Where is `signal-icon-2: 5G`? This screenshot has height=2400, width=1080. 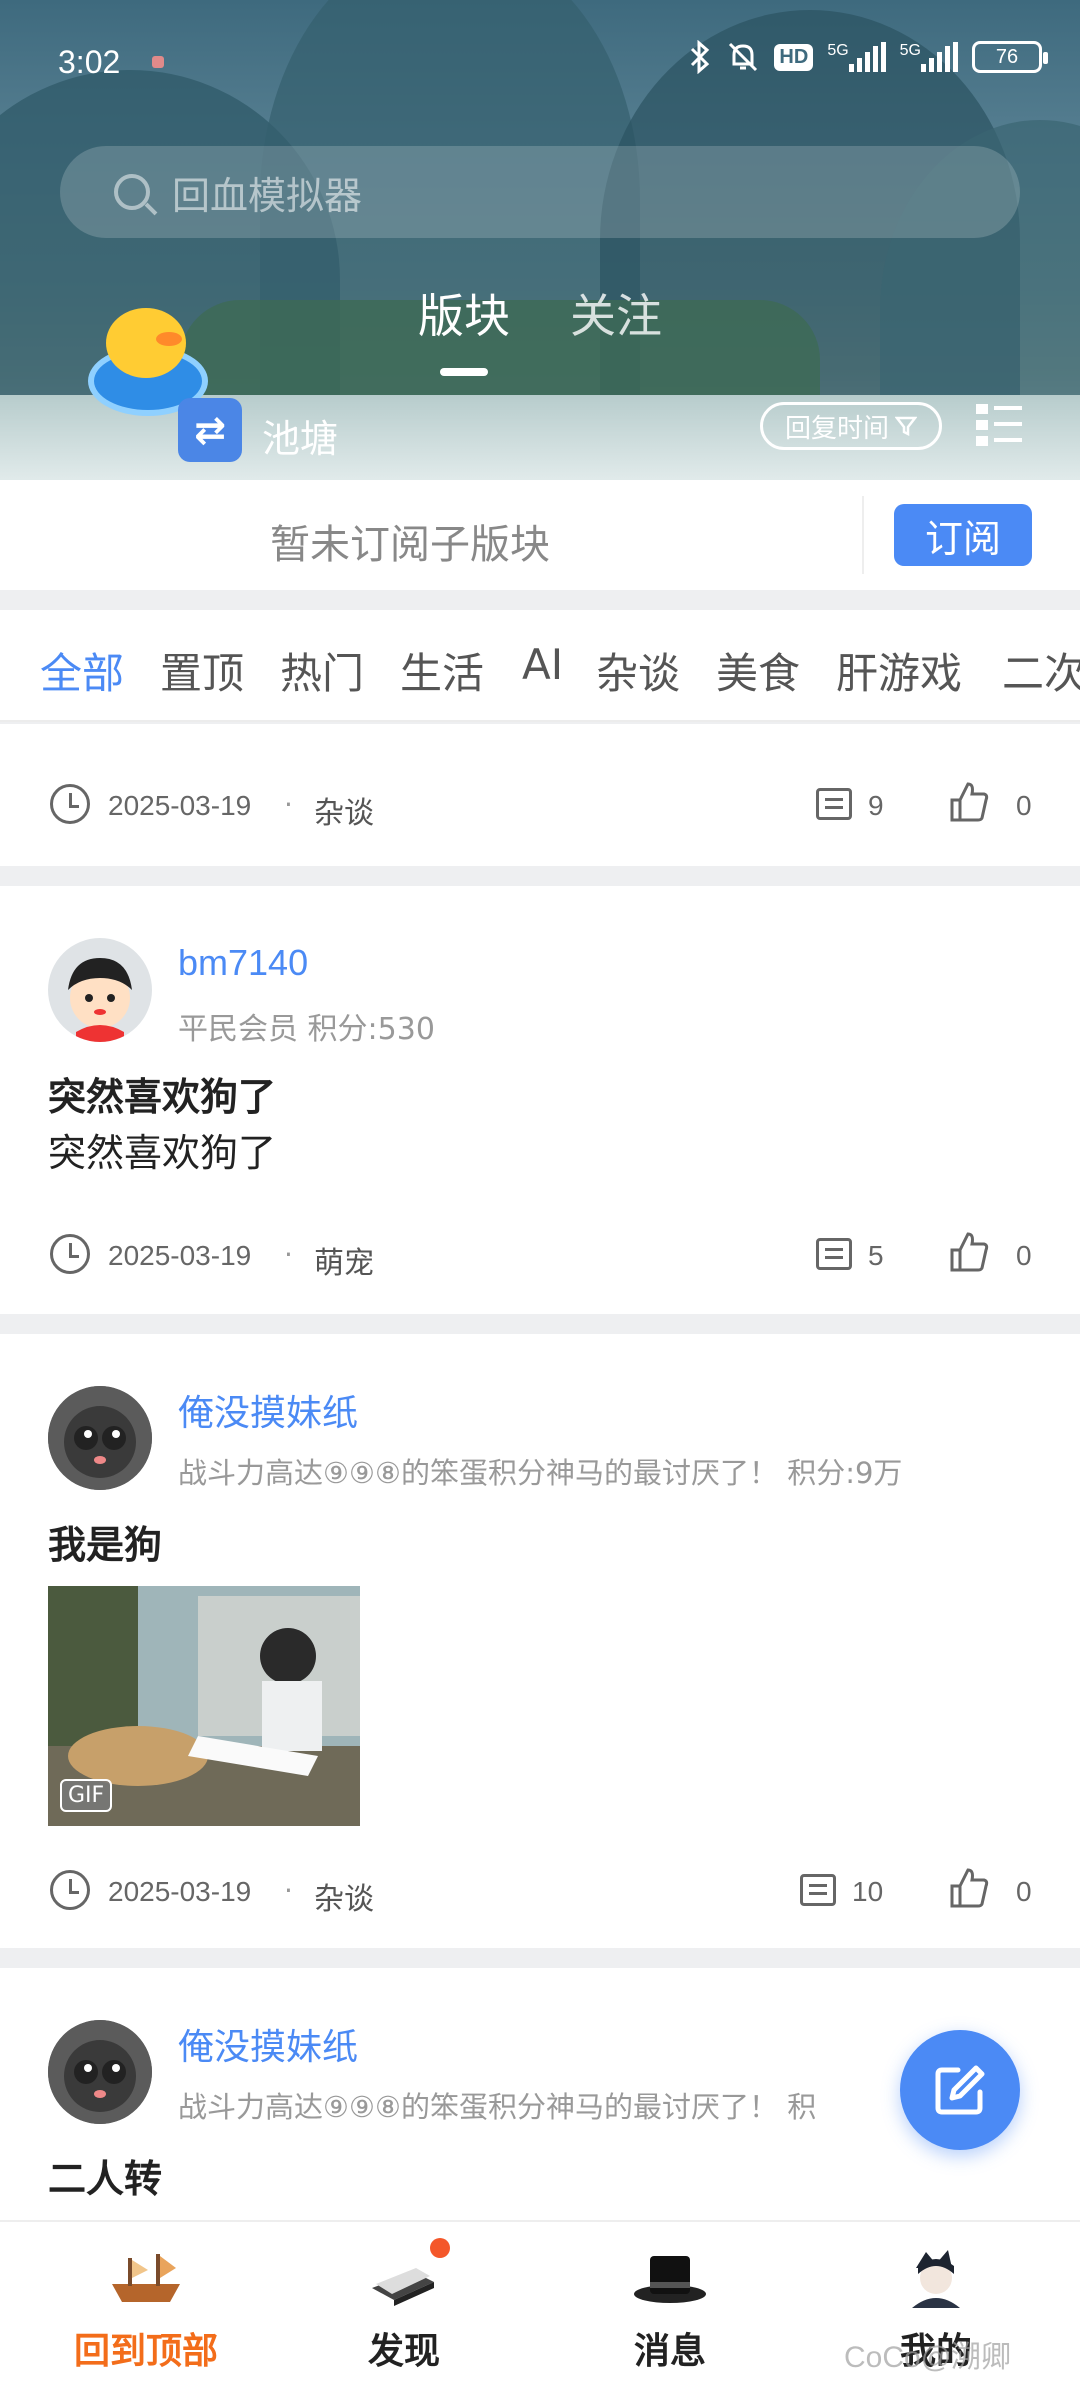
signal-icon-2: 5G is located at coordinates (929, 57).